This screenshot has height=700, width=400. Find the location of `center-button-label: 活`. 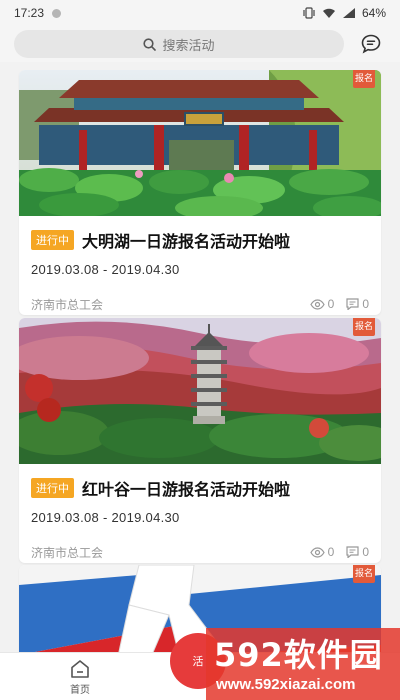

center-button-label: 活 is located at coordinates (198, 662).